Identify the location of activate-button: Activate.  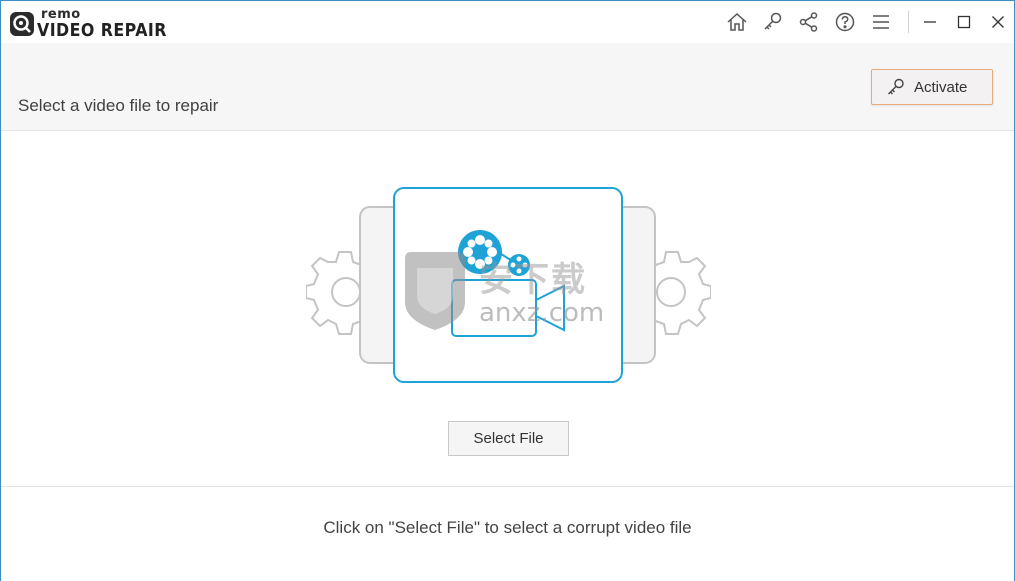
(932, 87).